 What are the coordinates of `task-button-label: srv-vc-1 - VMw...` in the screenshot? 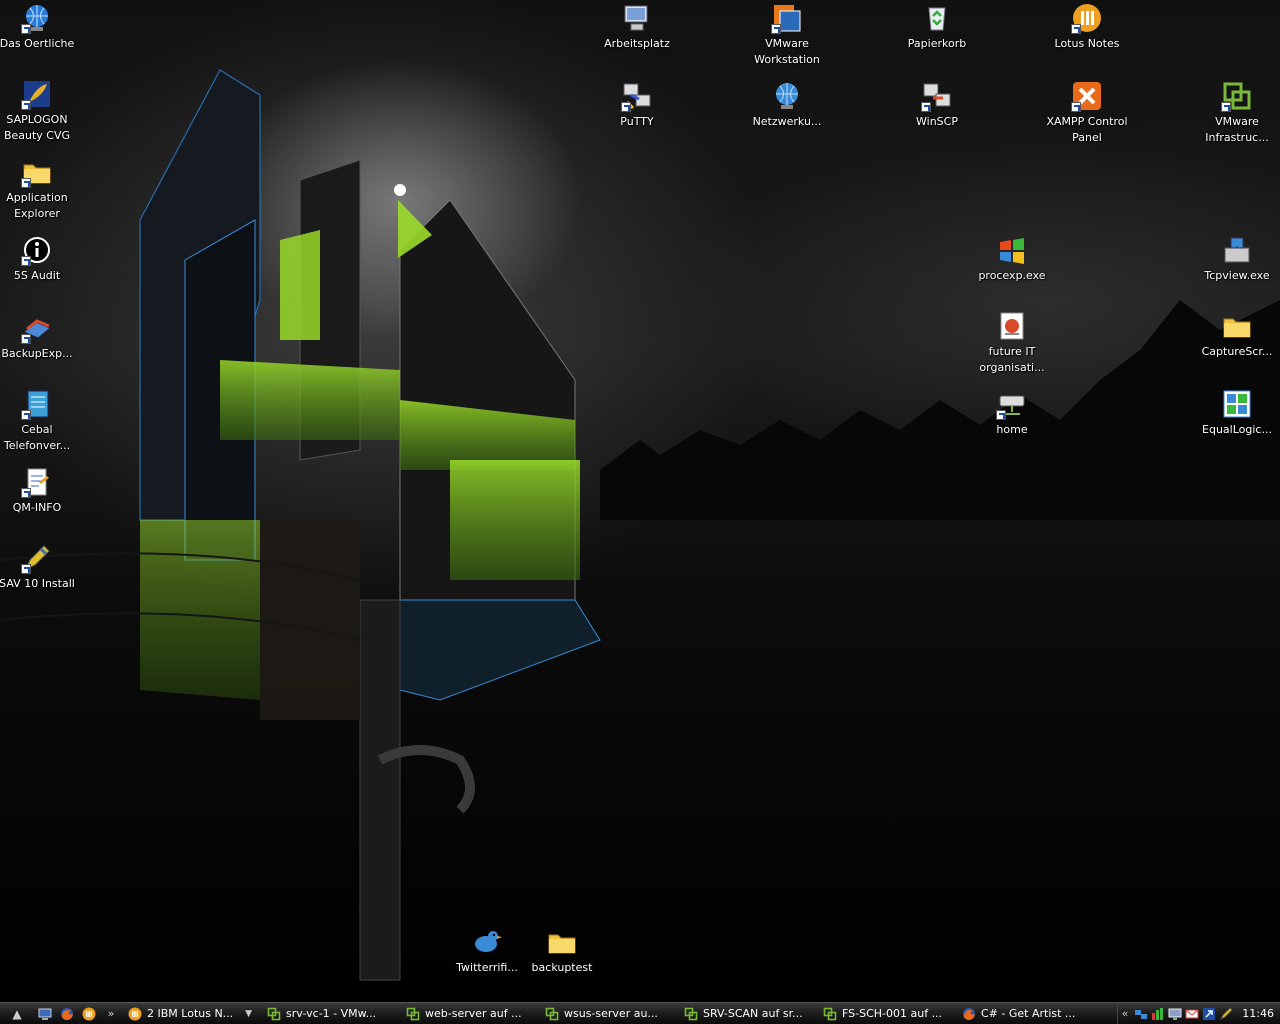 It's located at (331, 1013).